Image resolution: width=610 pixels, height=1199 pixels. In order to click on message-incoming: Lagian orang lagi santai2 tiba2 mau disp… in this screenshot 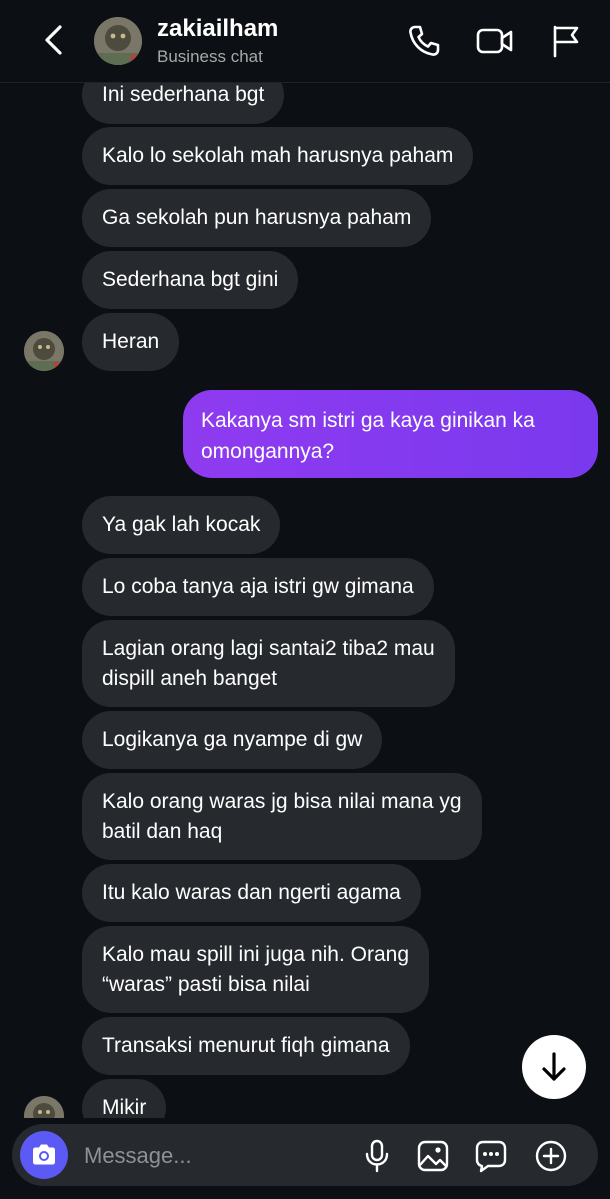, I will do `click(268, 663)`.